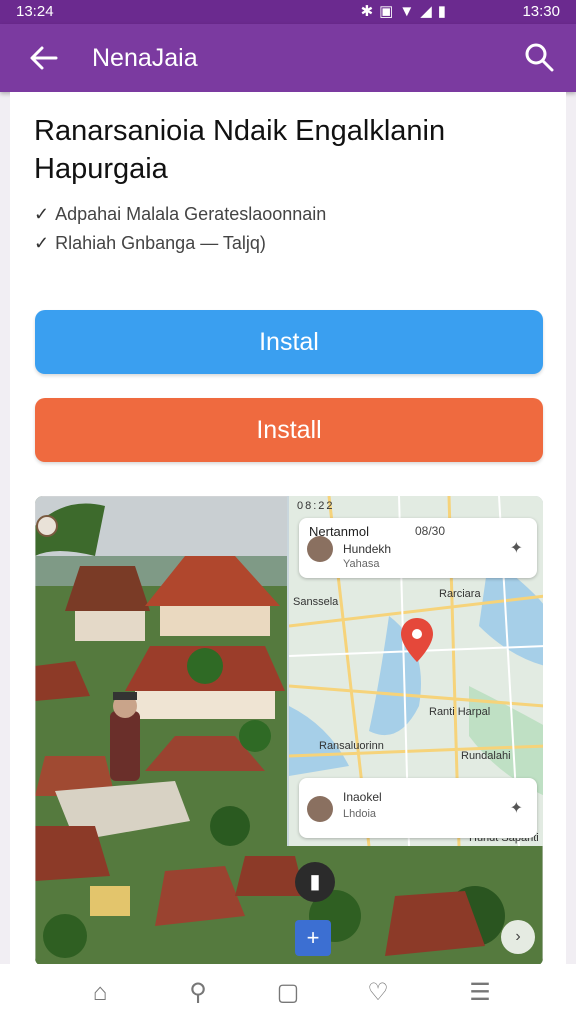 The width and height of the screenshot is (576, 1024). I want to click on home-icon: ⌂, so click(100, 993).